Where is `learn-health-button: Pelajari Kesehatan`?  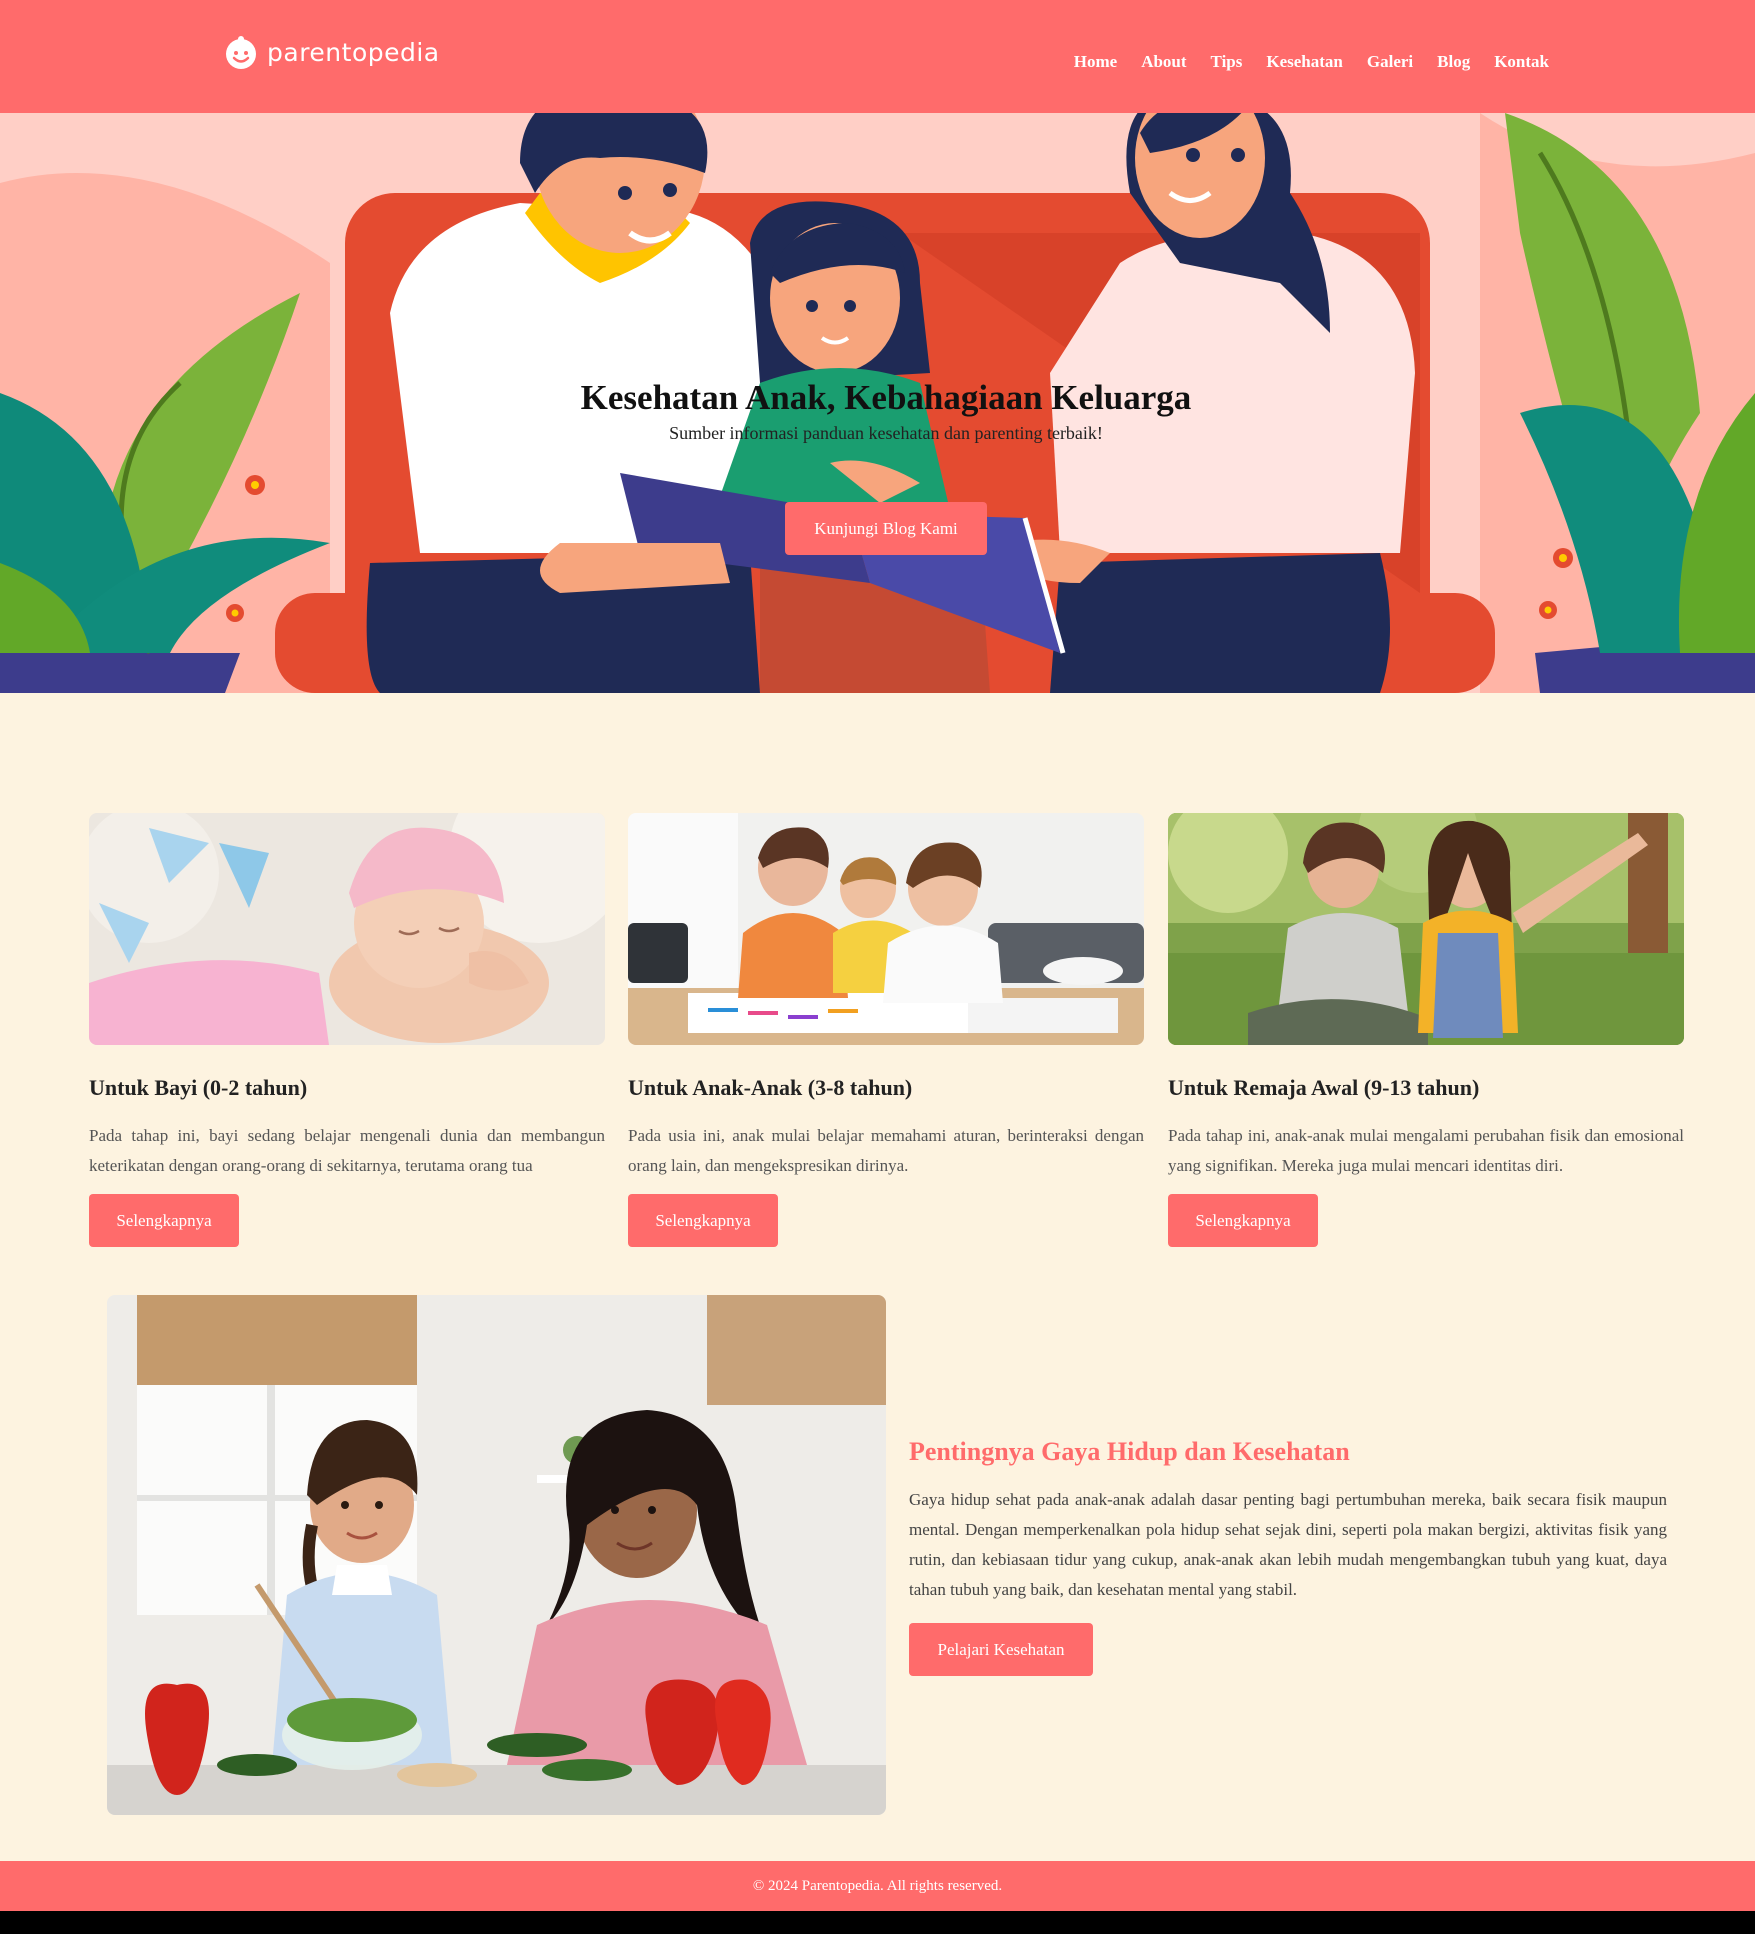 learn-health-button: Pelajari Kesehatan is located at coordinates (1001, 1649).